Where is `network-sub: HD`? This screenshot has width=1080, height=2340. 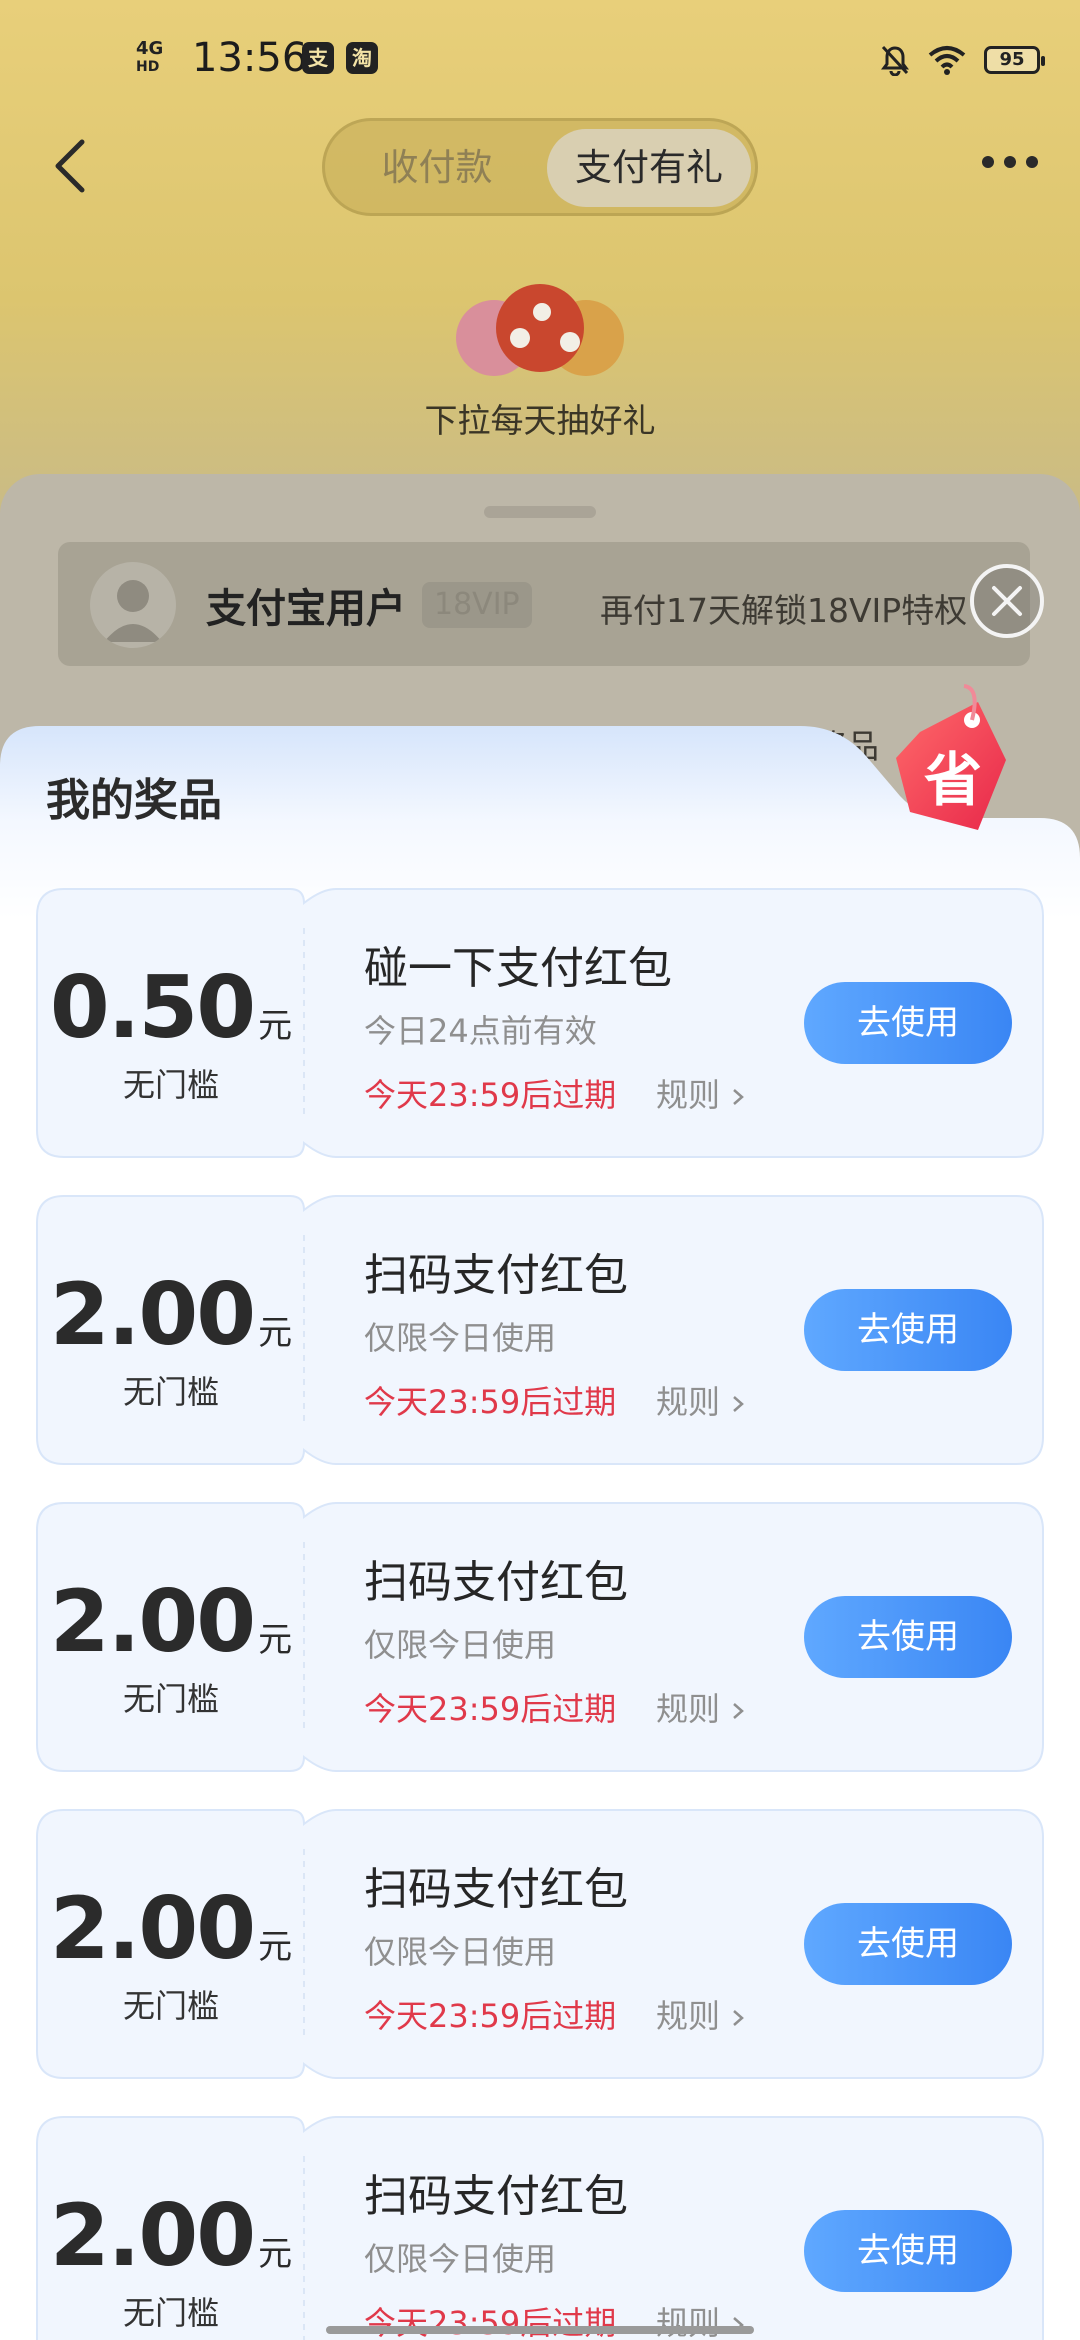
network-sub: HD is located at coordinates (148, 67).